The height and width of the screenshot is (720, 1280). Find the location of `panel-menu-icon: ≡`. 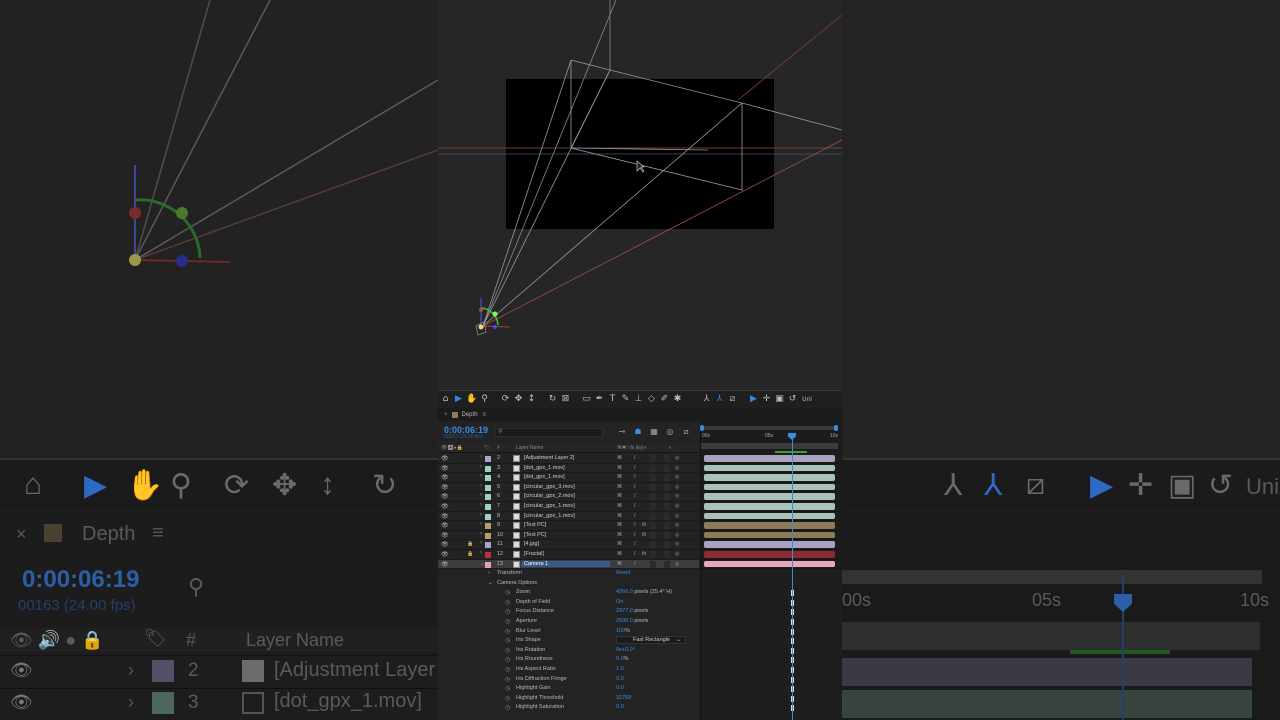

panel-menu-icon: ≡ is located at coordinates (485, 415).